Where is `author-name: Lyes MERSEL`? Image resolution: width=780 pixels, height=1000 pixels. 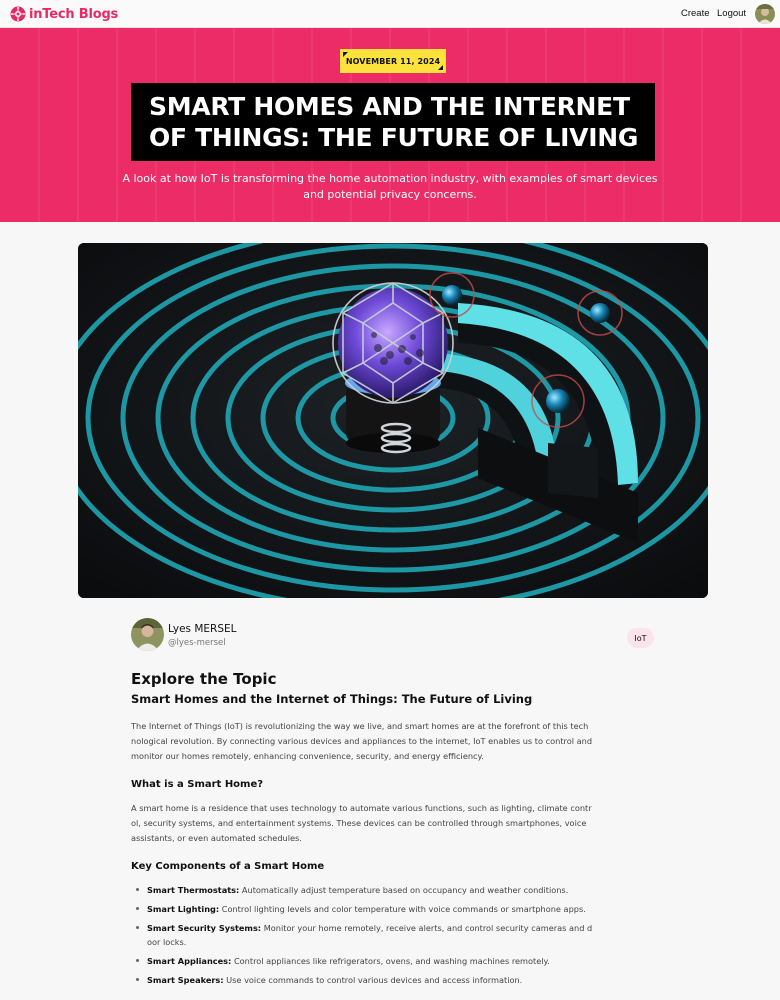
author-name: Lyes MERSEL is located at coordinates (202, 629).